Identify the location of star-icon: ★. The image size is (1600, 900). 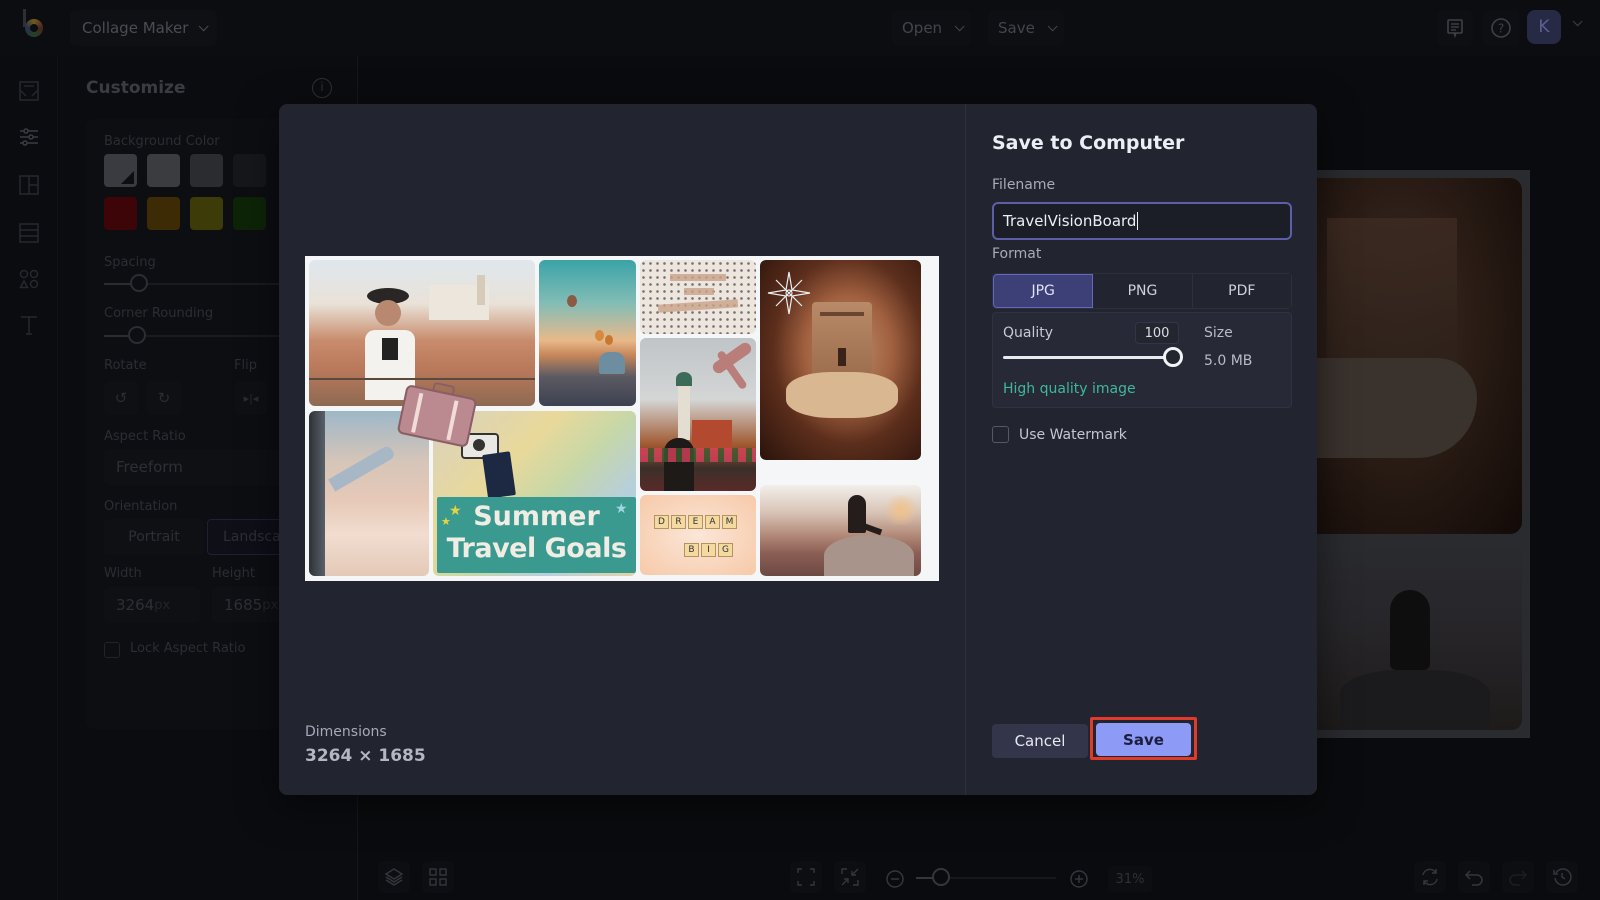
(621, 509).